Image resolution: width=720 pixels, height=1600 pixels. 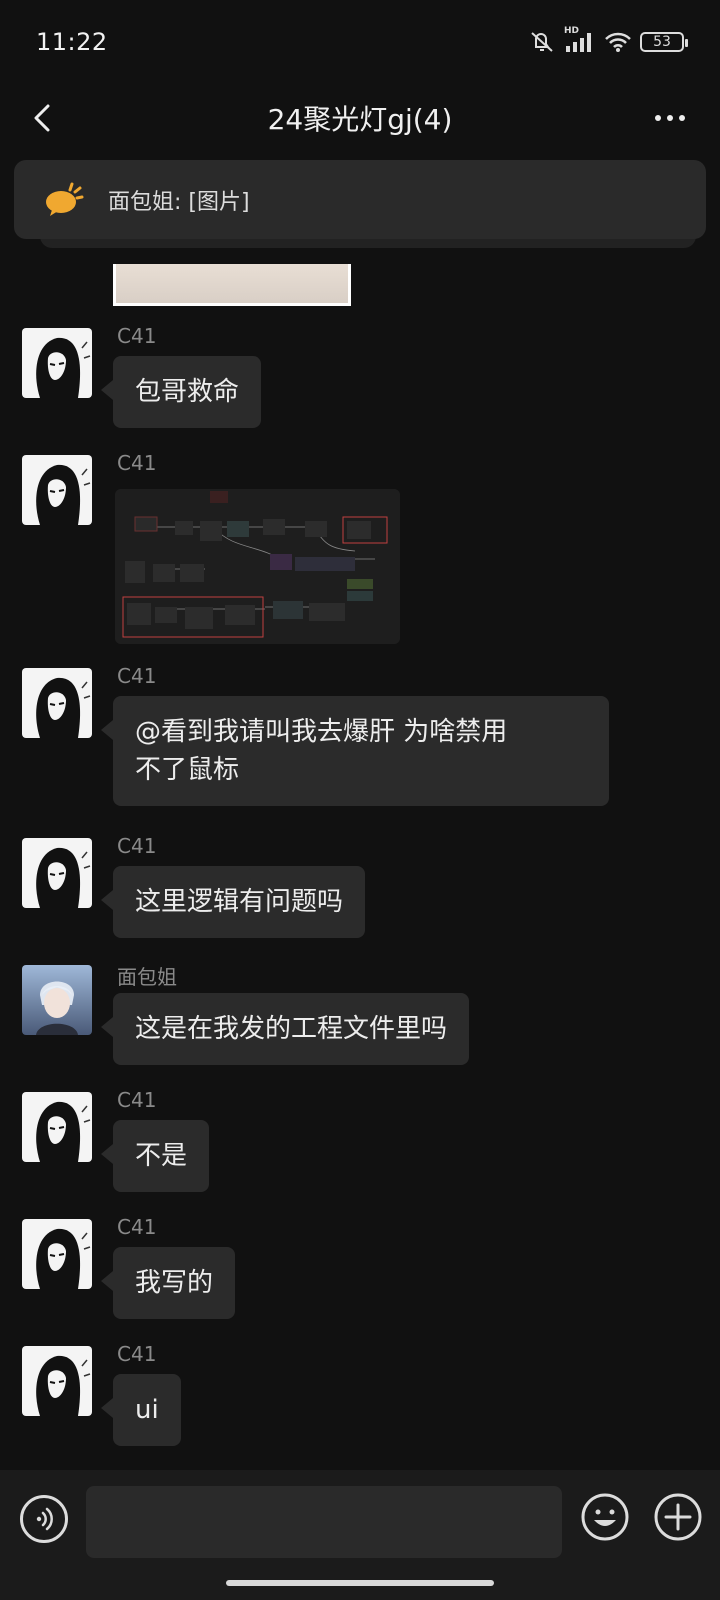 What do you see at coordinates (147, 977) in the screenshot?
I see `sender-name: 面包姐` at bounding box center [147, 977].